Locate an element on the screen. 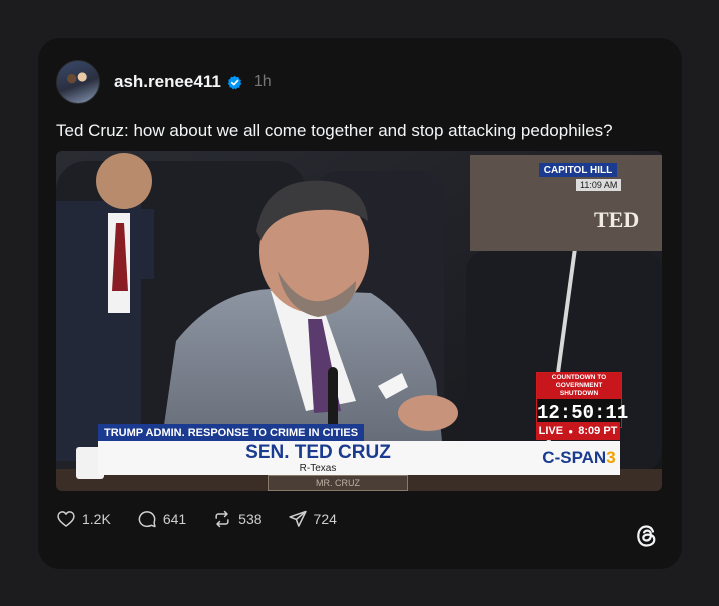 Image resolution: width=719 pixels, height=606 pixels. like-count: 1.2K is located at coordinates (96, 519).